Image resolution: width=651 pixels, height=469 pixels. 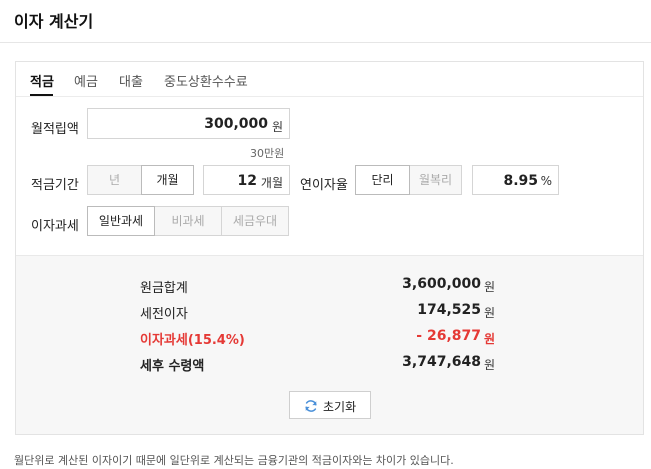 What do you see at coordinates (255, 221) in the screenshot?
I see `tax-preferential: 세금우대` at bounding box center [255, 221].